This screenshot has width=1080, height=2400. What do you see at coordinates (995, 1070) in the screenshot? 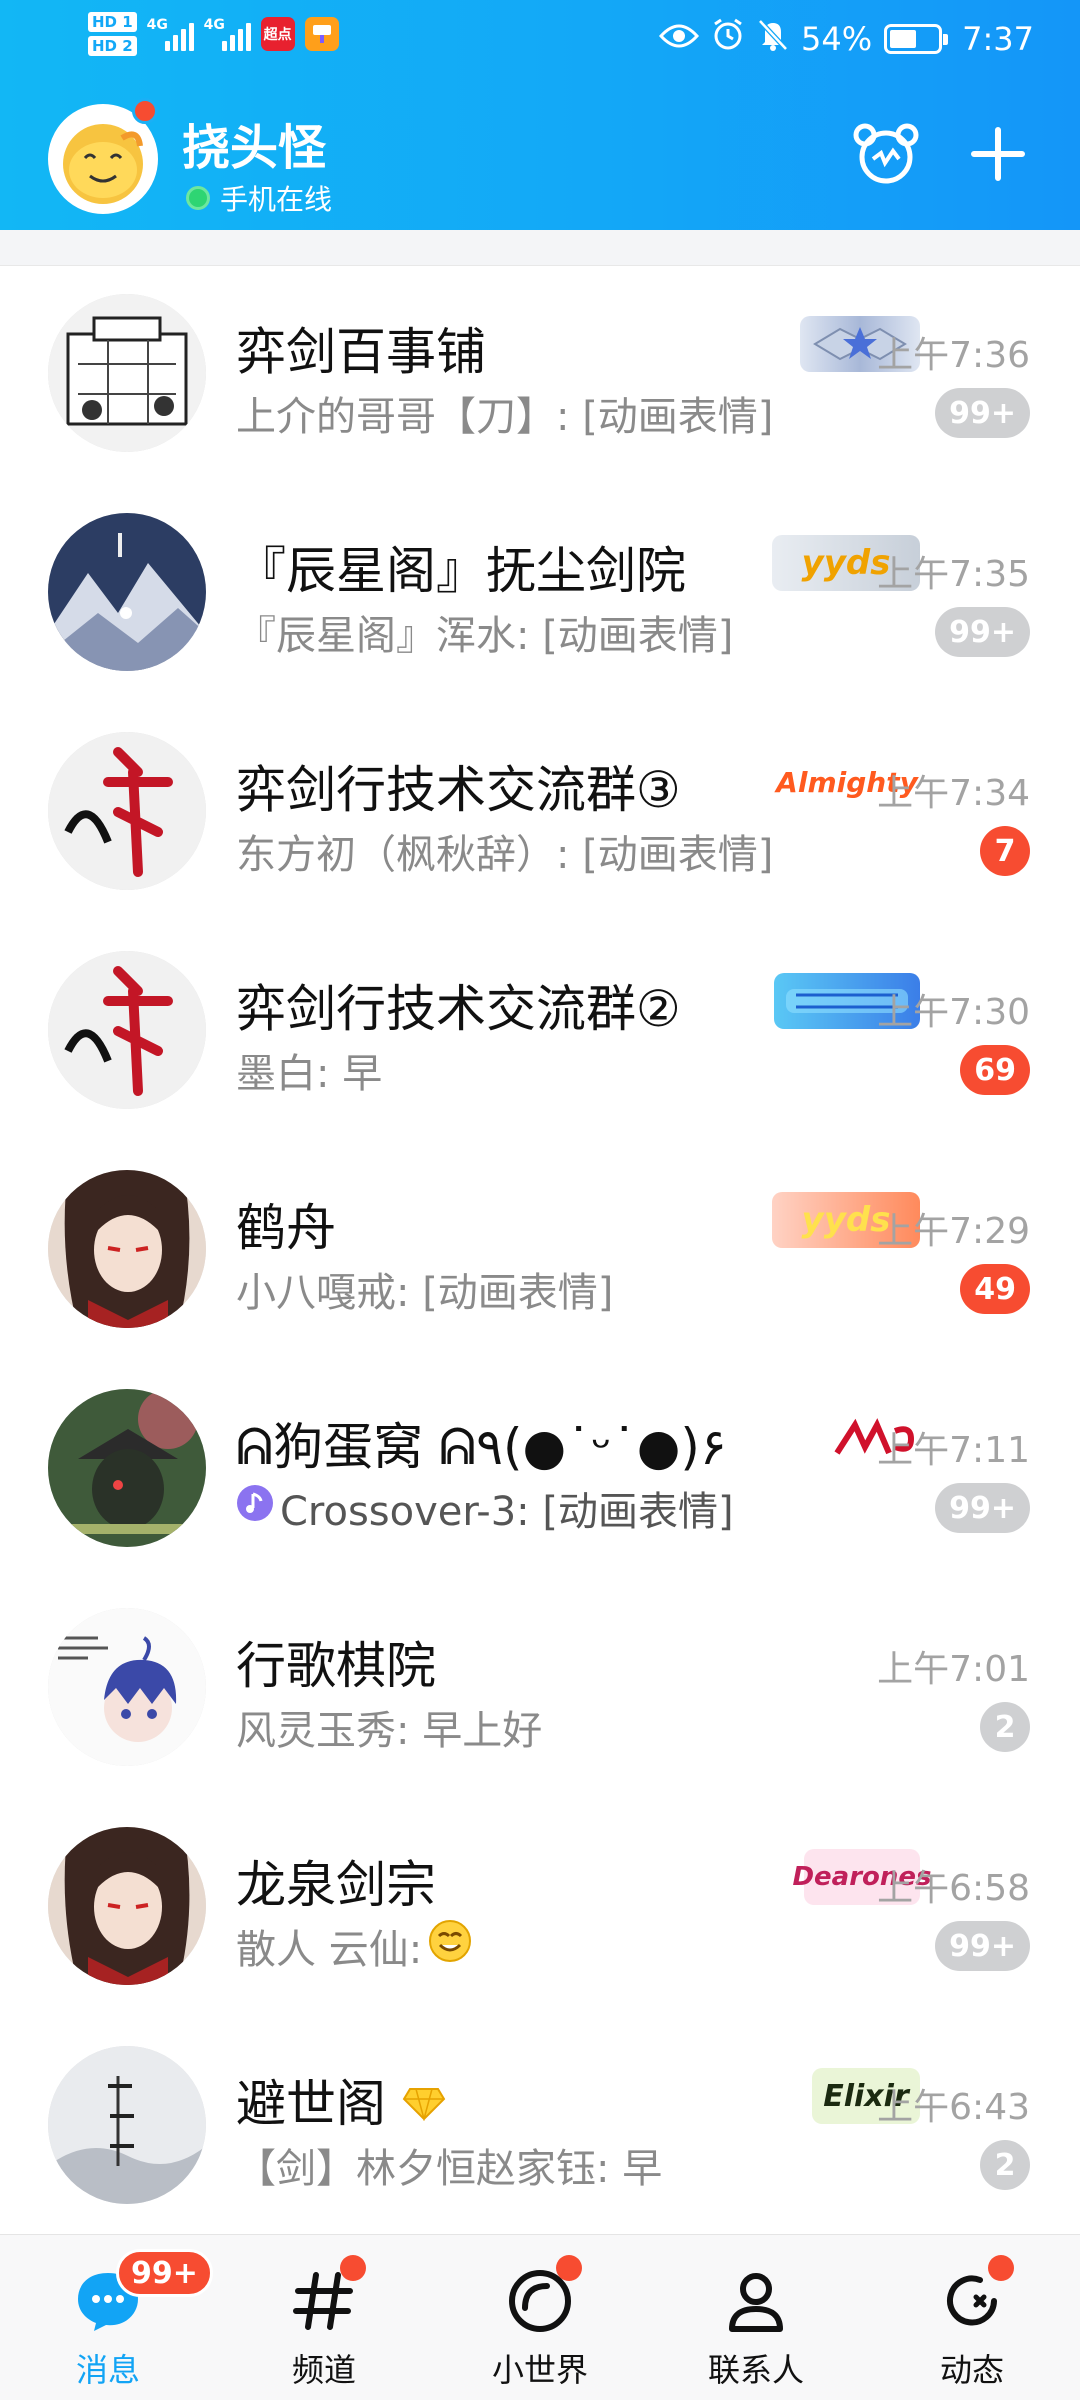
I see `unread-count: 69` at bounding box center [995, 1070].